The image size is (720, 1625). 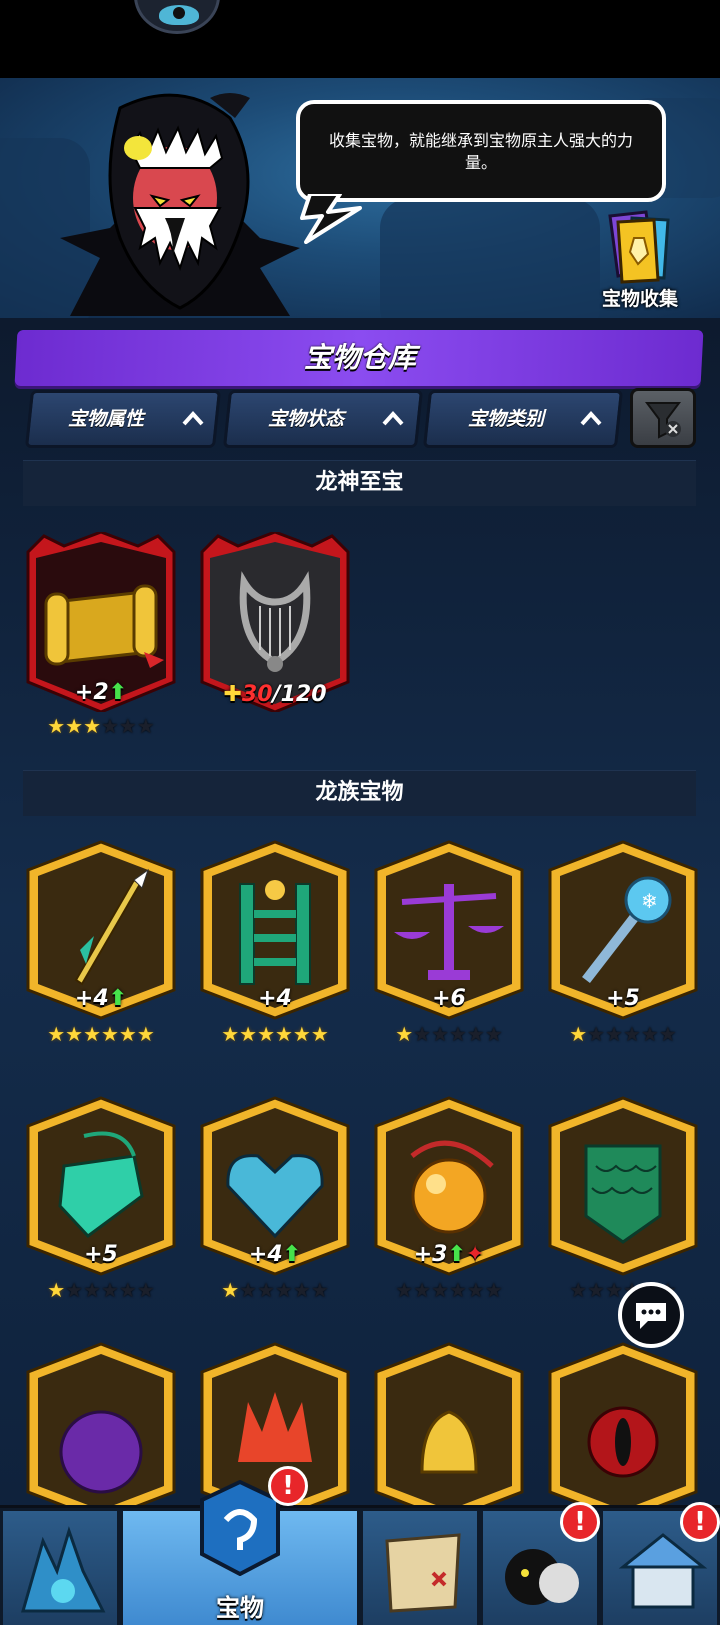 I want to click on treasure-level: +6, so click(x=449, y=998).